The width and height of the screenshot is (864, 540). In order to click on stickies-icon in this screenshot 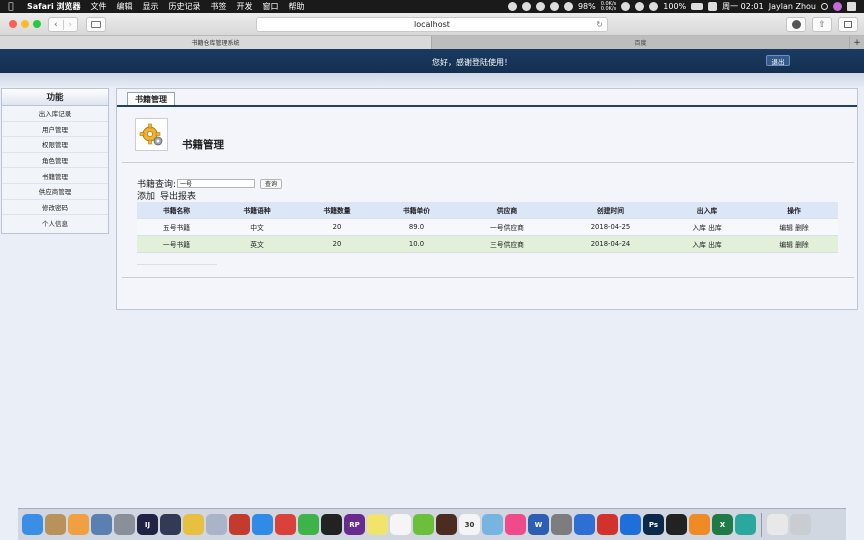, I will do `click(377, 524)`.